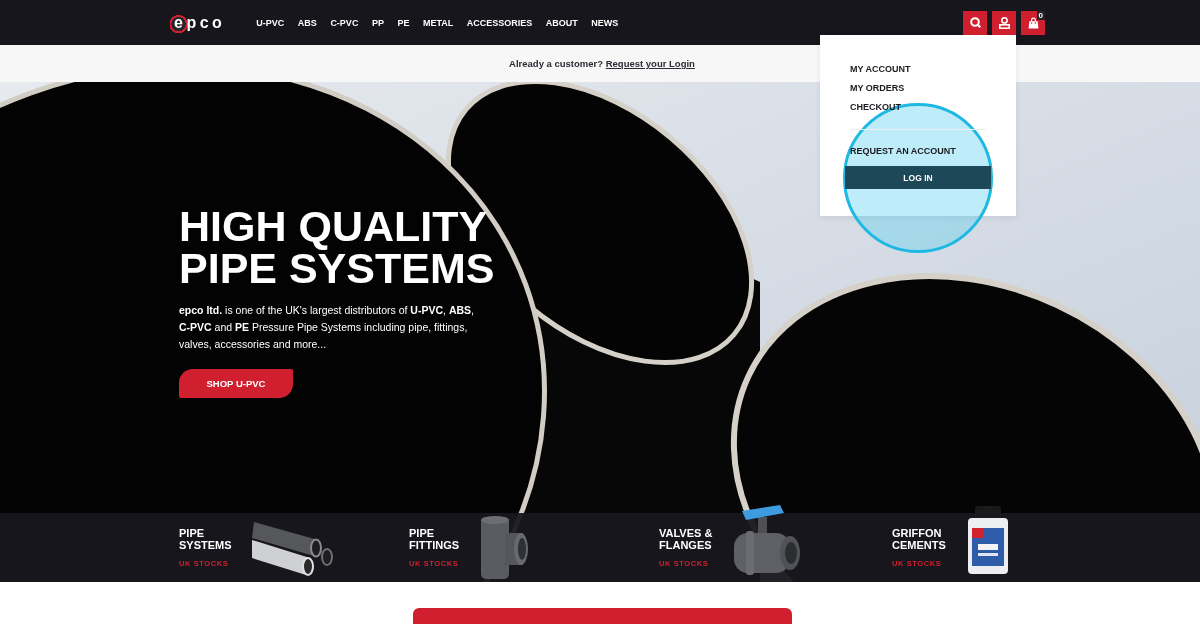  I want to click on account-button, so click(1004, 22).